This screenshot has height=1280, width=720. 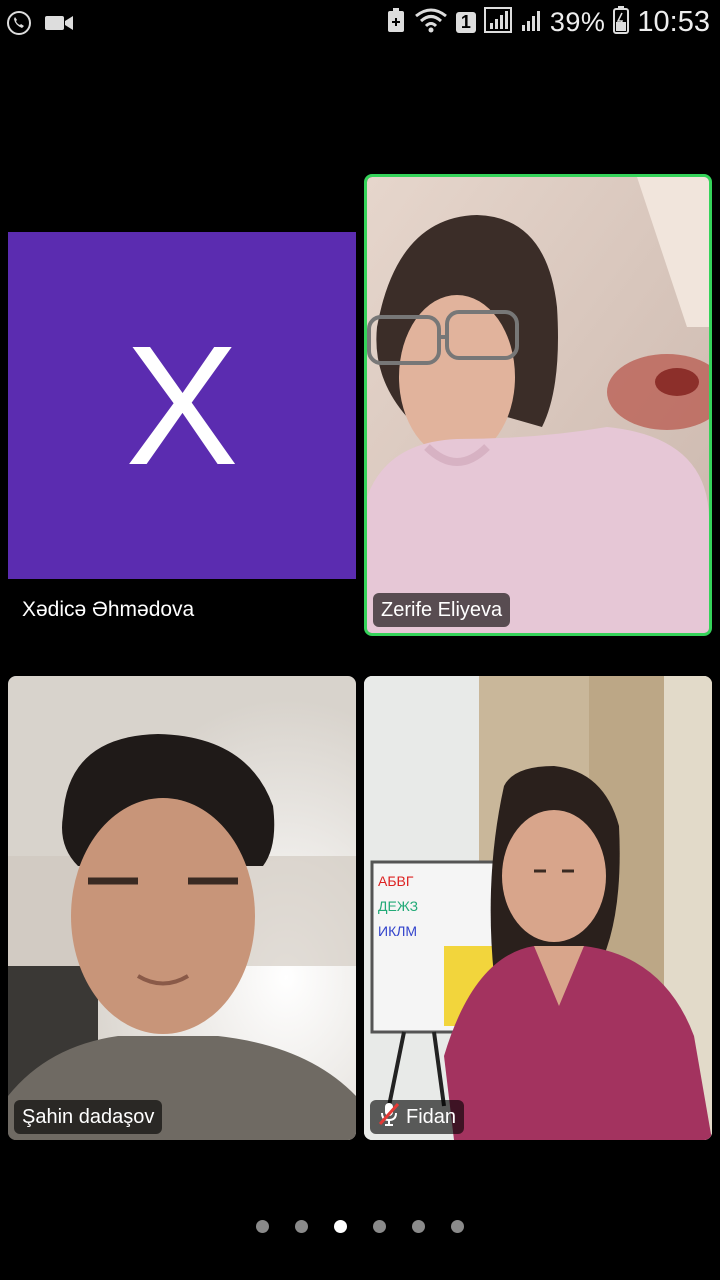 I want to click on participant-name-tag: Zerife Eliyeva, so click(x=442, y=610).